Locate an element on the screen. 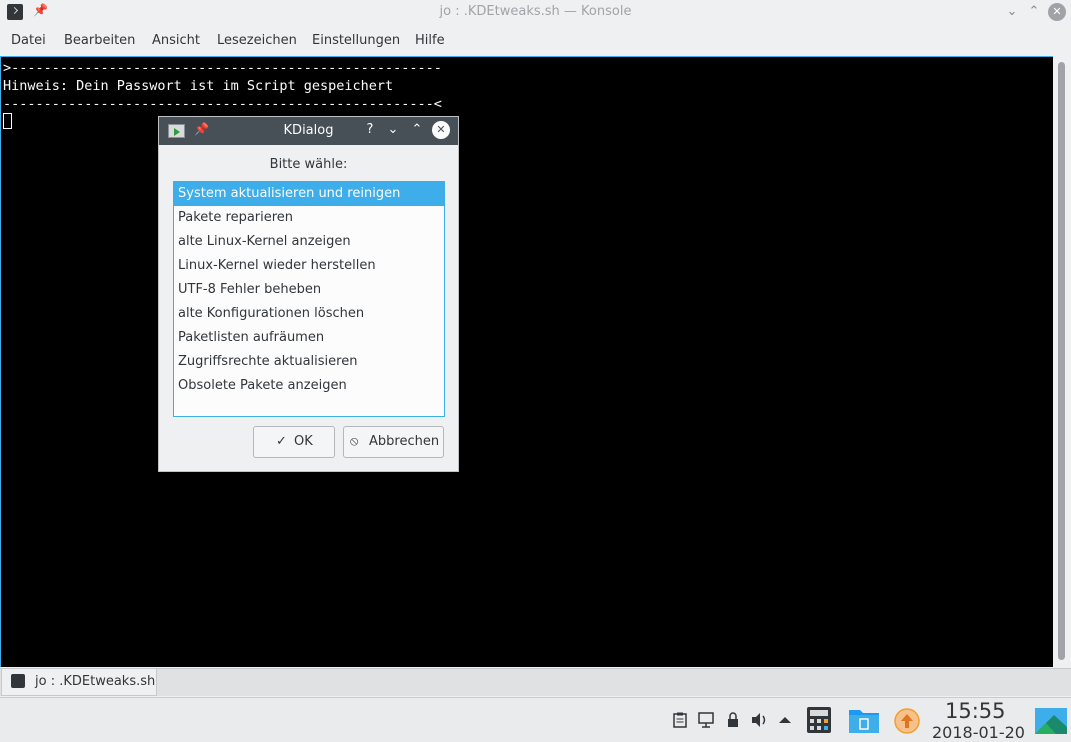 The height and width of the screenshot is (742, 1071). lock-icon is located at coordinates (733, 720).